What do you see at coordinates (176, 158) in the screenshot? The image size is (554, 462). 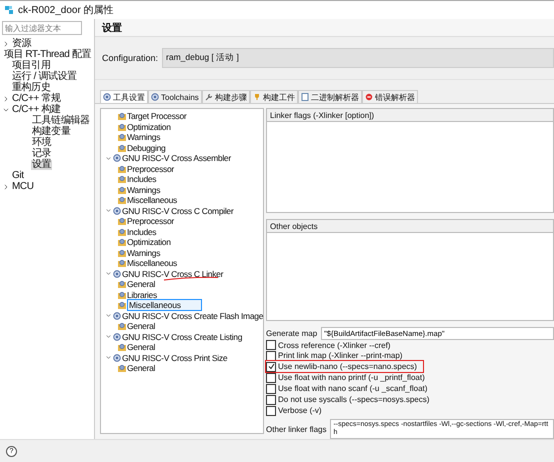 I see `tree-item: GNU RISC-V Cross Assembler` at bounding box center [176, 158].